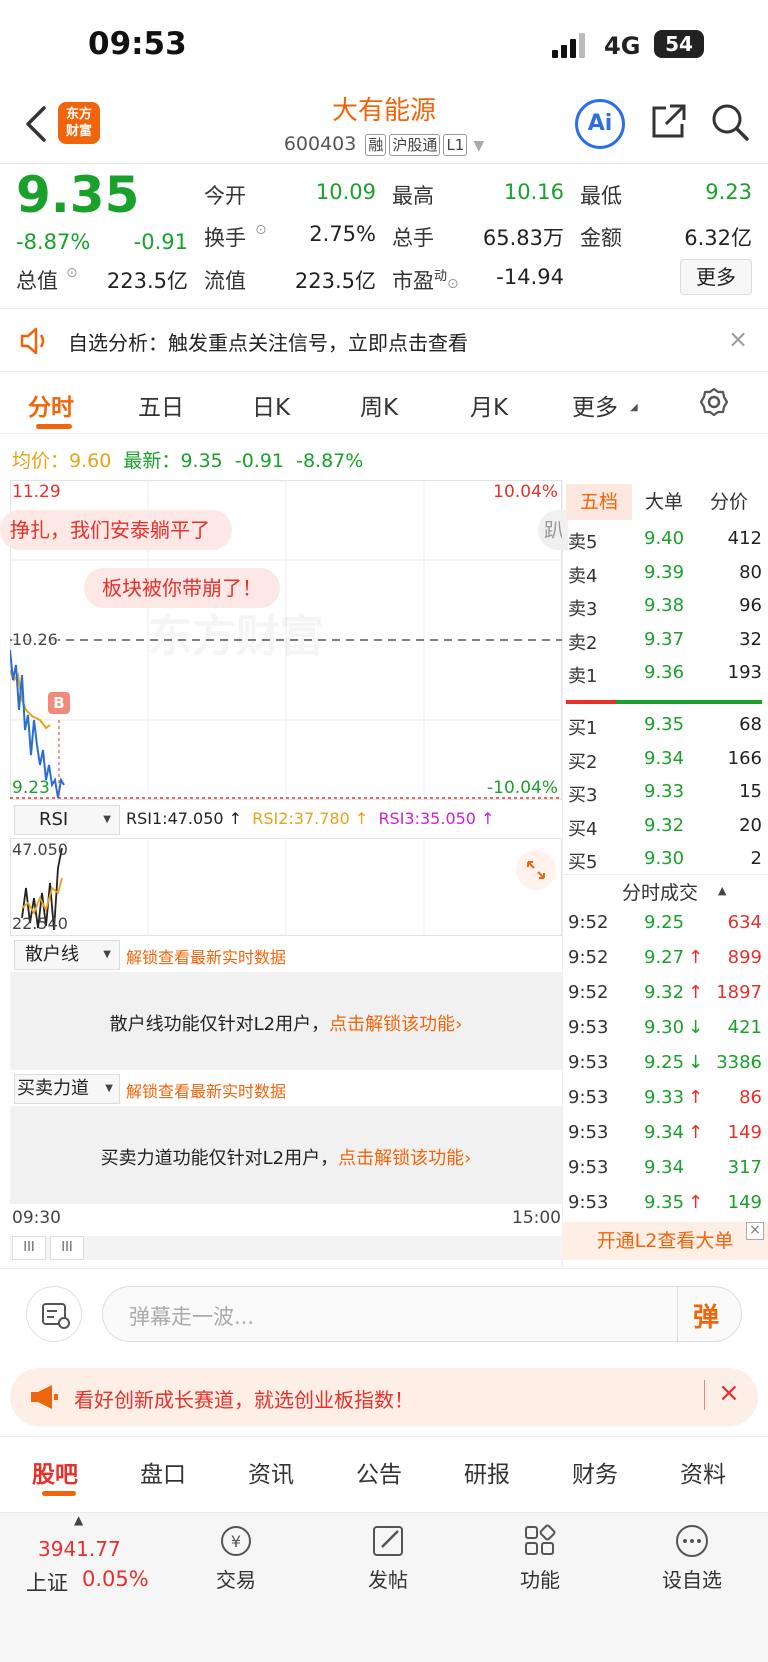 This screenshot has width=768, height=1662. What do you see at coordinates (54, 426) in the screenshot?
I see `active-tab-indicator` at bounding box center [54, 426].